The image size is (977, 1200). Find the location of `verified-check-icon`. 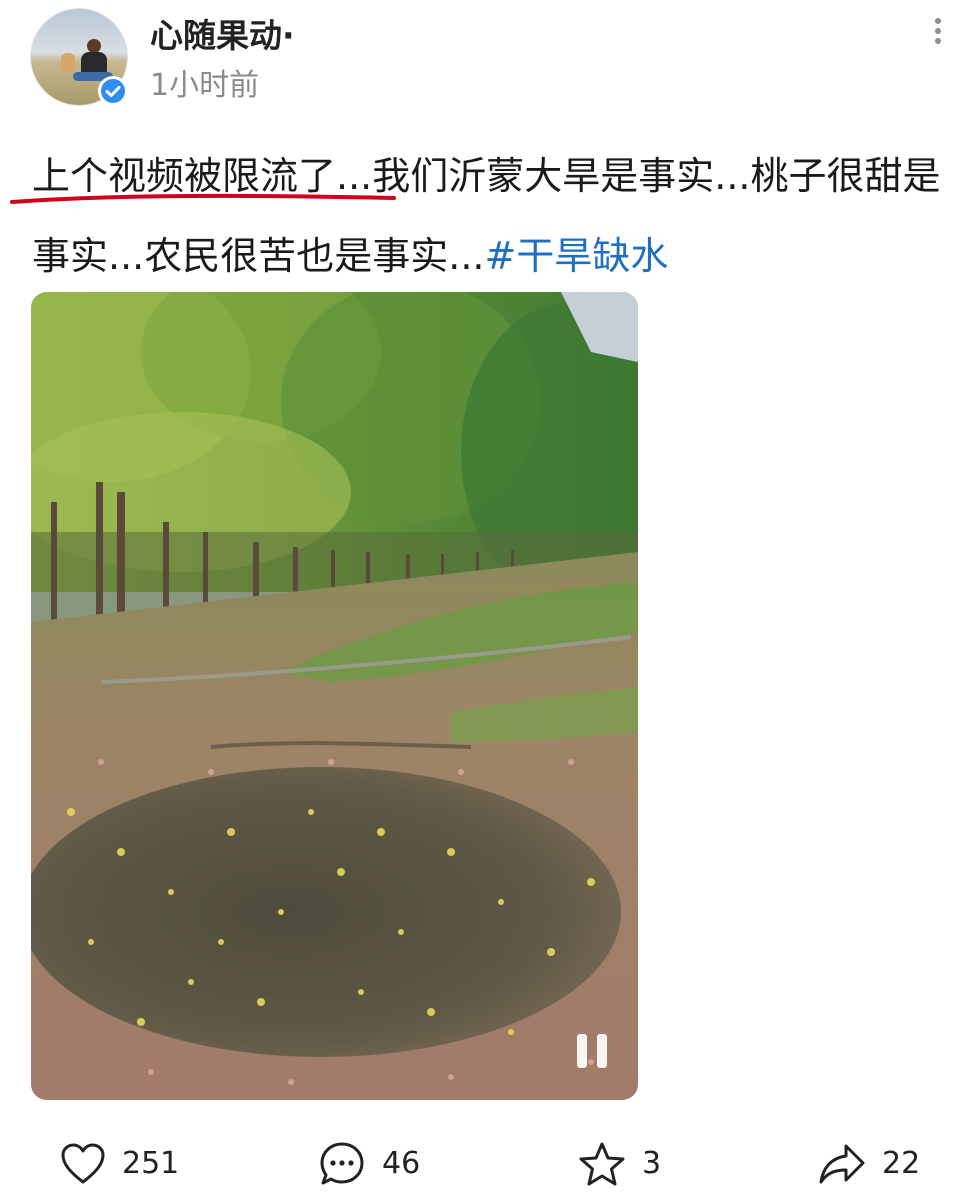

verified-check-icon is located at coordinates (113, 91).